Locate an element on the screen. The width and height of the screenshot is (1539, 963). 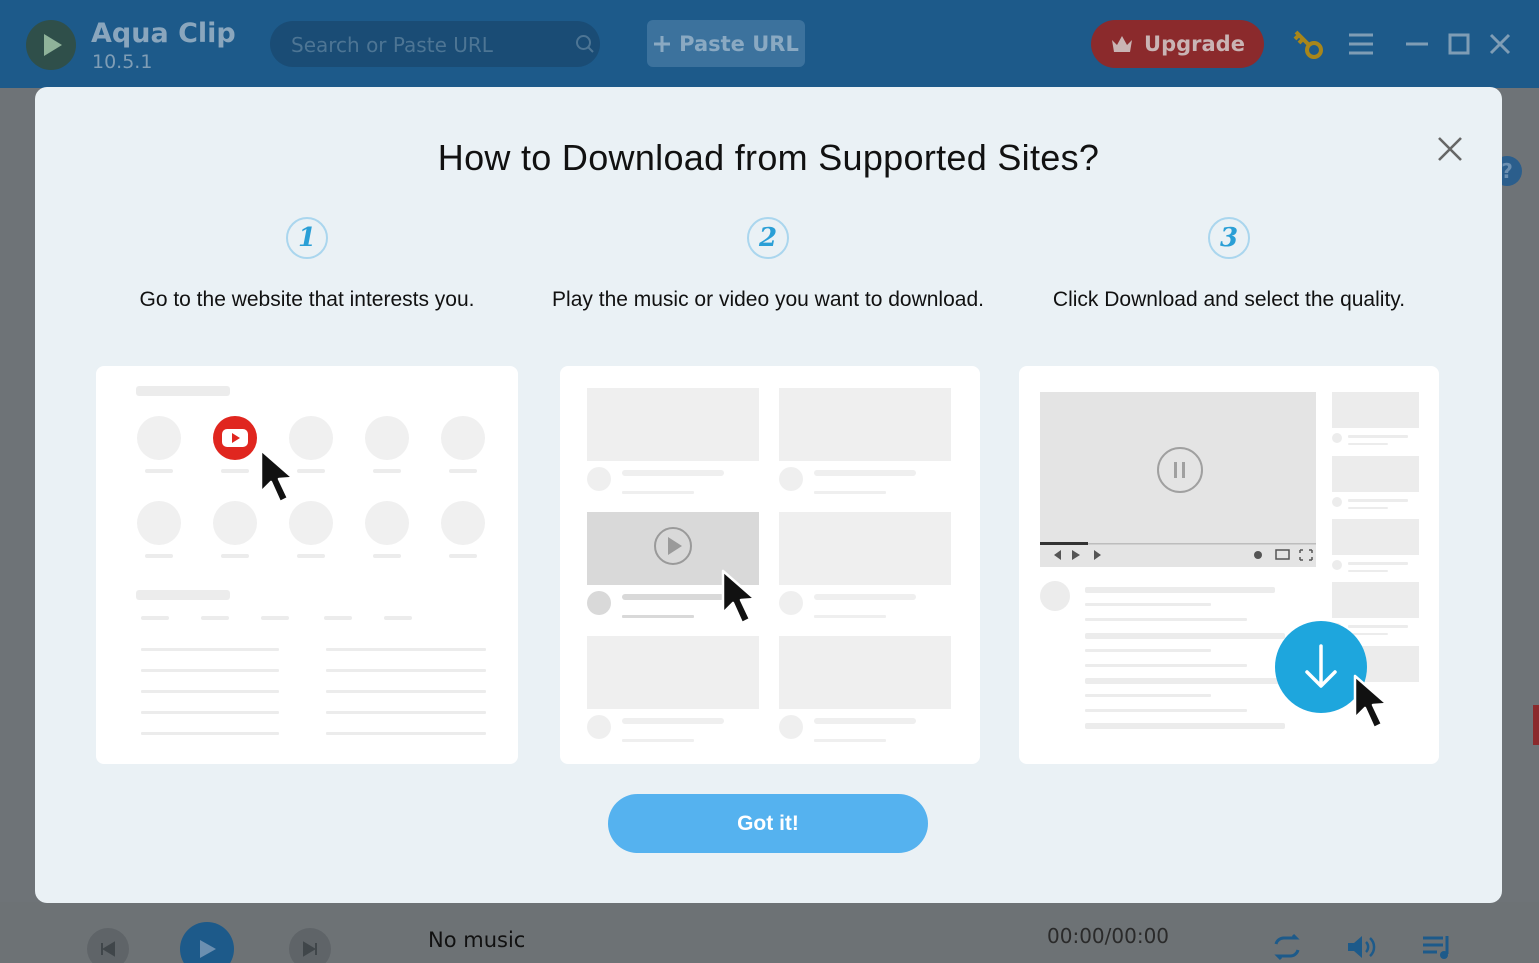
step-description: Click Download and select the quality. is located at coordinates (1229, 299).